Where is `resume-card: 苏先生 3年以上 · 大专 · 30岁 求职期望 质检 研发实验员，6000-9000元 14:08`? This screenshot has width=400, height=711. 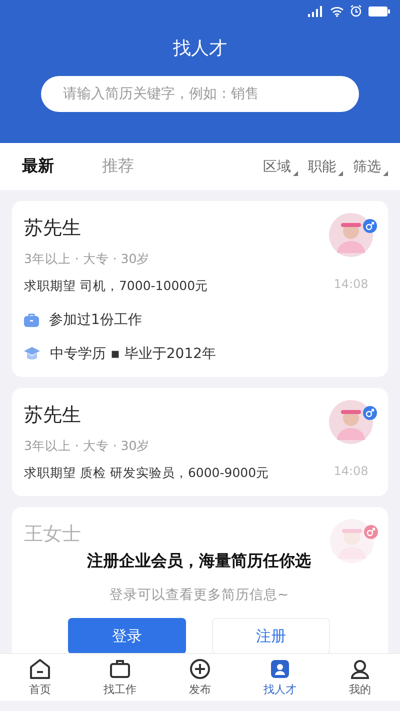 resume-card: 苏先生 3年以上 · 大专 · 30岁 求职期望 质检 研发实验员，6000-9000元 14:08 is located at coordinates (200, 442).